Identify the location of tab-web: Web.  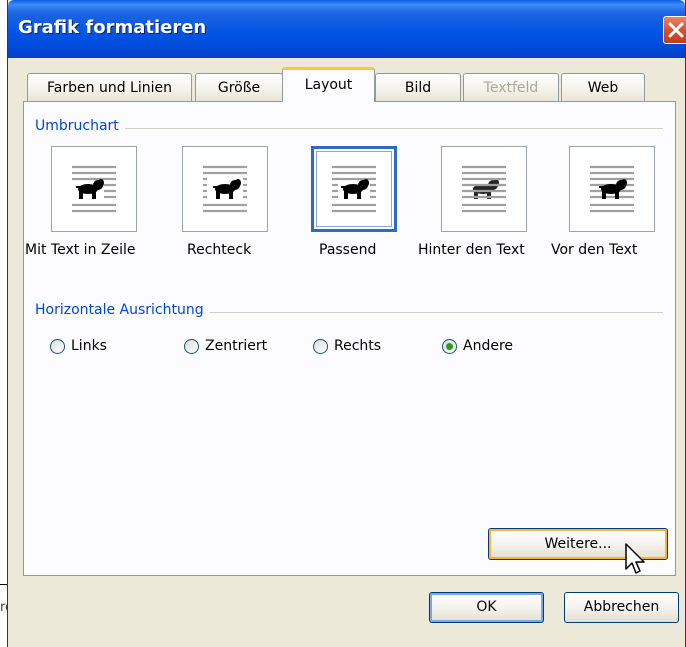
(603, 87).